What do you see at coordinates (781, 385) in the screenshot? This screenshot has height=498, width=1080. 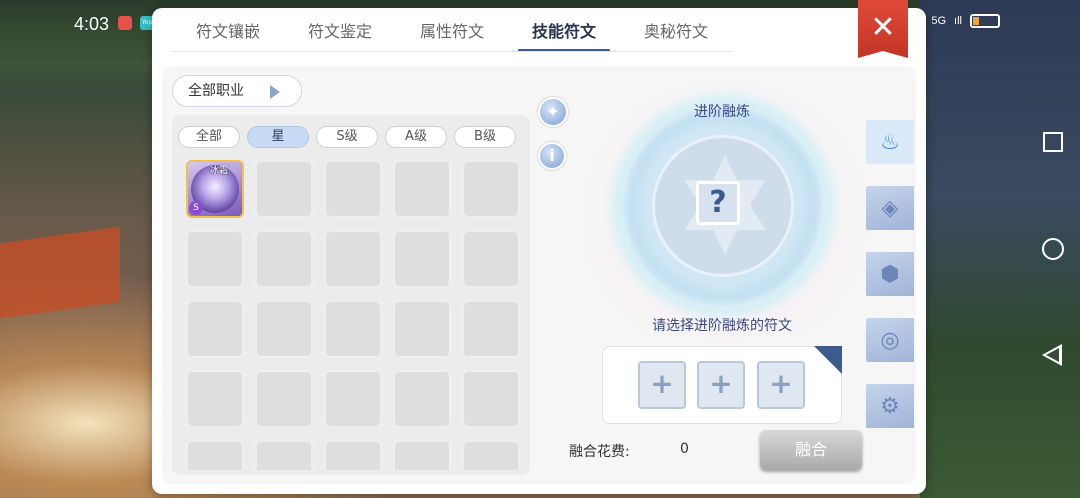 I see `material-slot-3: +` at bounding box center [781, 385].